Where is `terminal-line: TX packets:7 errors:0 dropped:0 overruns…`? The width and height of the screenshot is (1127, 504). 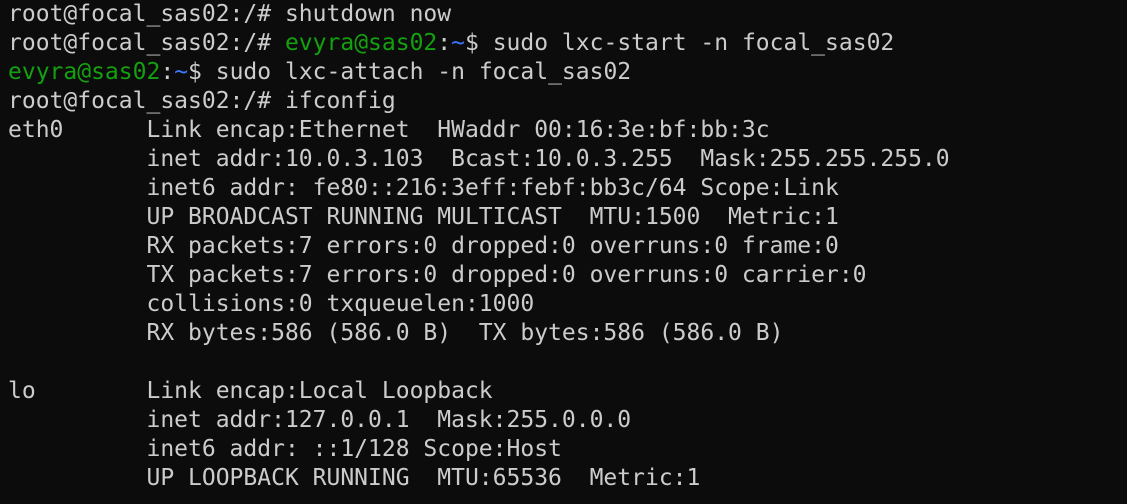 terminal-line: TX packets:7 errors:0 dropped:0 overruns… is located at coordinates (567, 275).